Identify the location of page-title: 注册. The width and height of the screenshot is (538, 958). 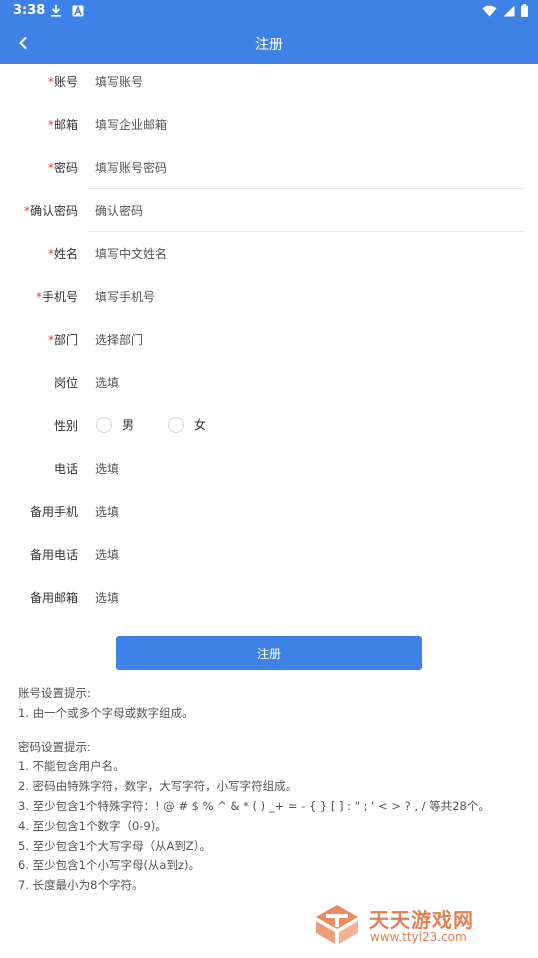
(269, 45).